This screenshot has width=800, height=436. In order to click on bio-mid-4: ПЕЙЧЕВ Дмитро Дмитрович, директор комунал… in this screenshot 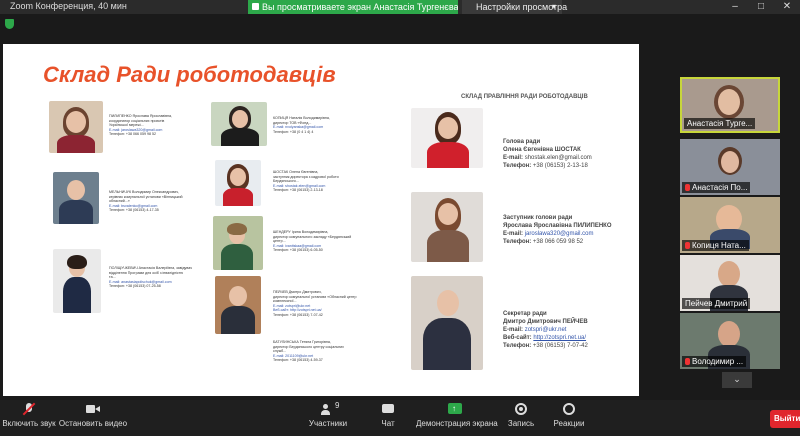, I will do `click(315, 303)`.